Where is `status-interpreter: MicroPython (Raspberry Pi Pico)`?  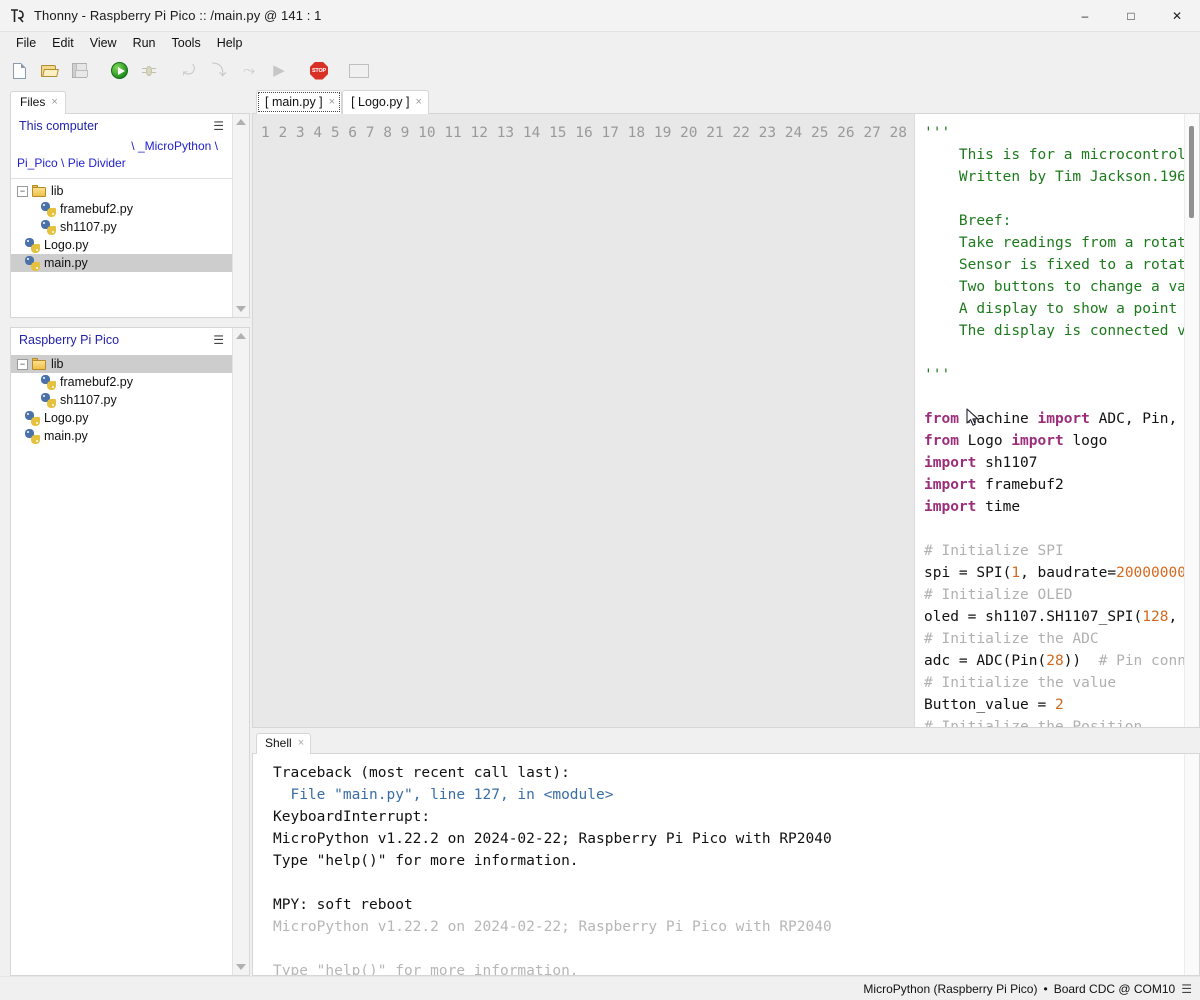
status-interpreter: MicroPython (Raspberry Pi Pico) is located at coordinates (950, 989).